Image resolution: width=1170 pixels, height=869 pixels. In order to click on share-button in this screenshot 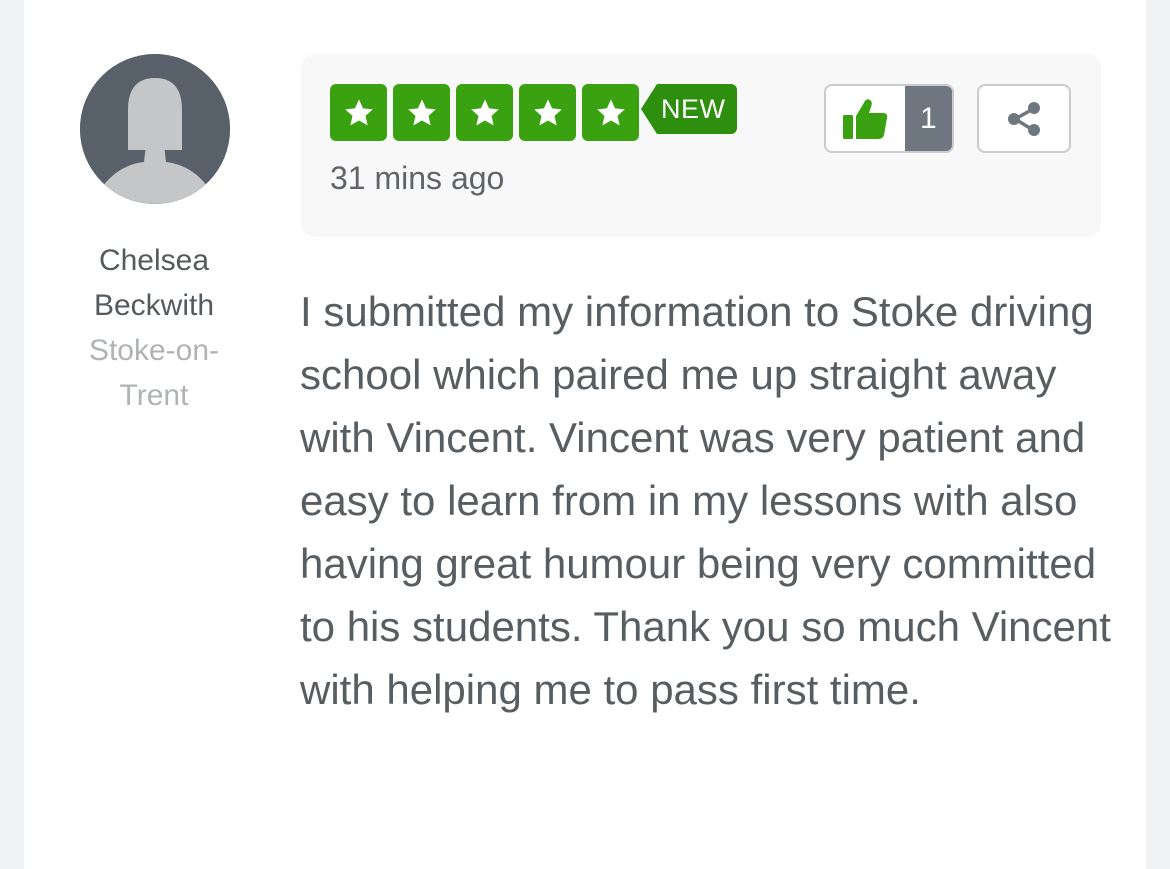, I will do `click(1024, 118)`.